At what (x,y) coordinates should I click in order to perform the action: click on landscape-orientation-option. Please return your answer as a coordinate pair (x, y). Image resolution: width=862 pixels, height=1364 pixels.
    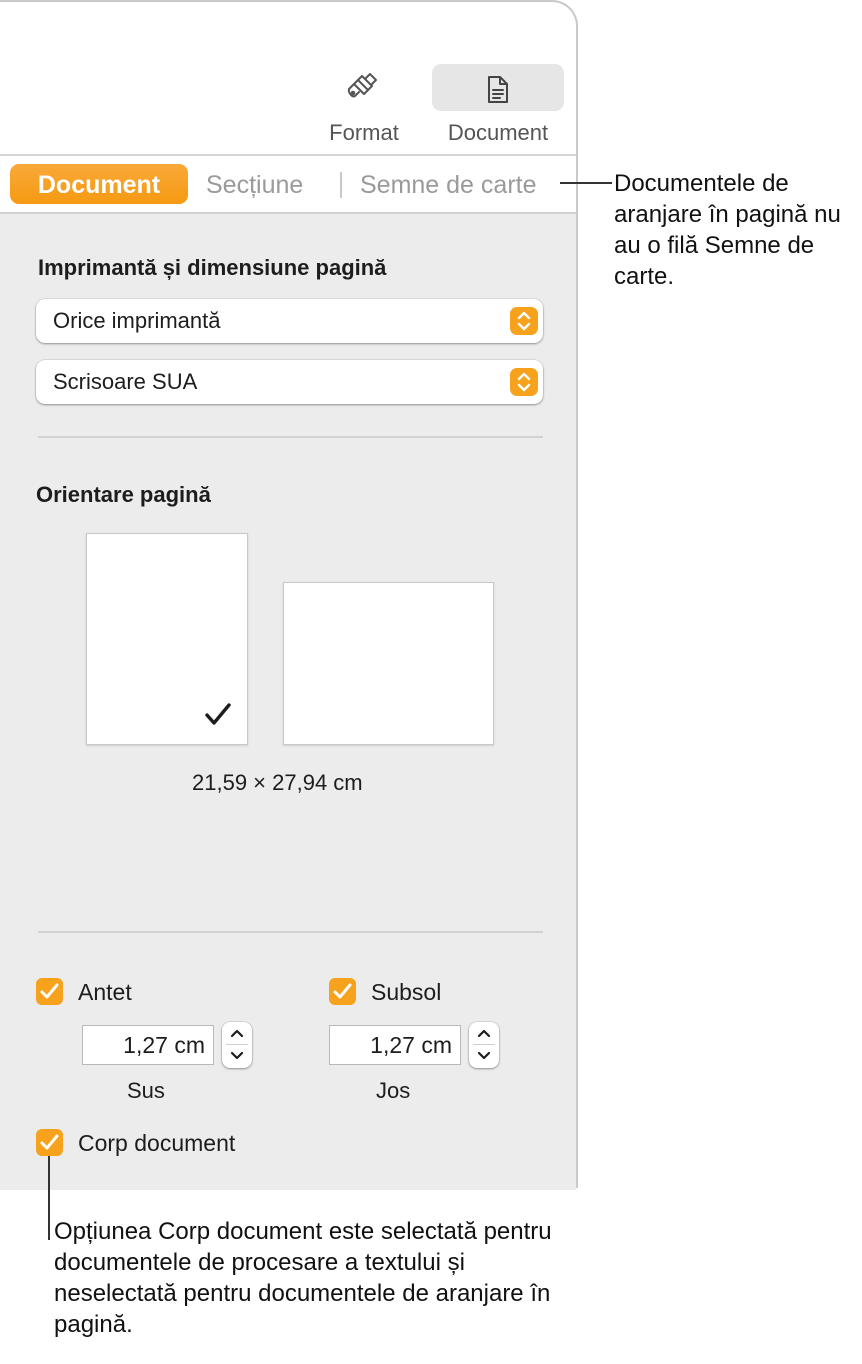
    Looking at the image, I should click on (388, 663).